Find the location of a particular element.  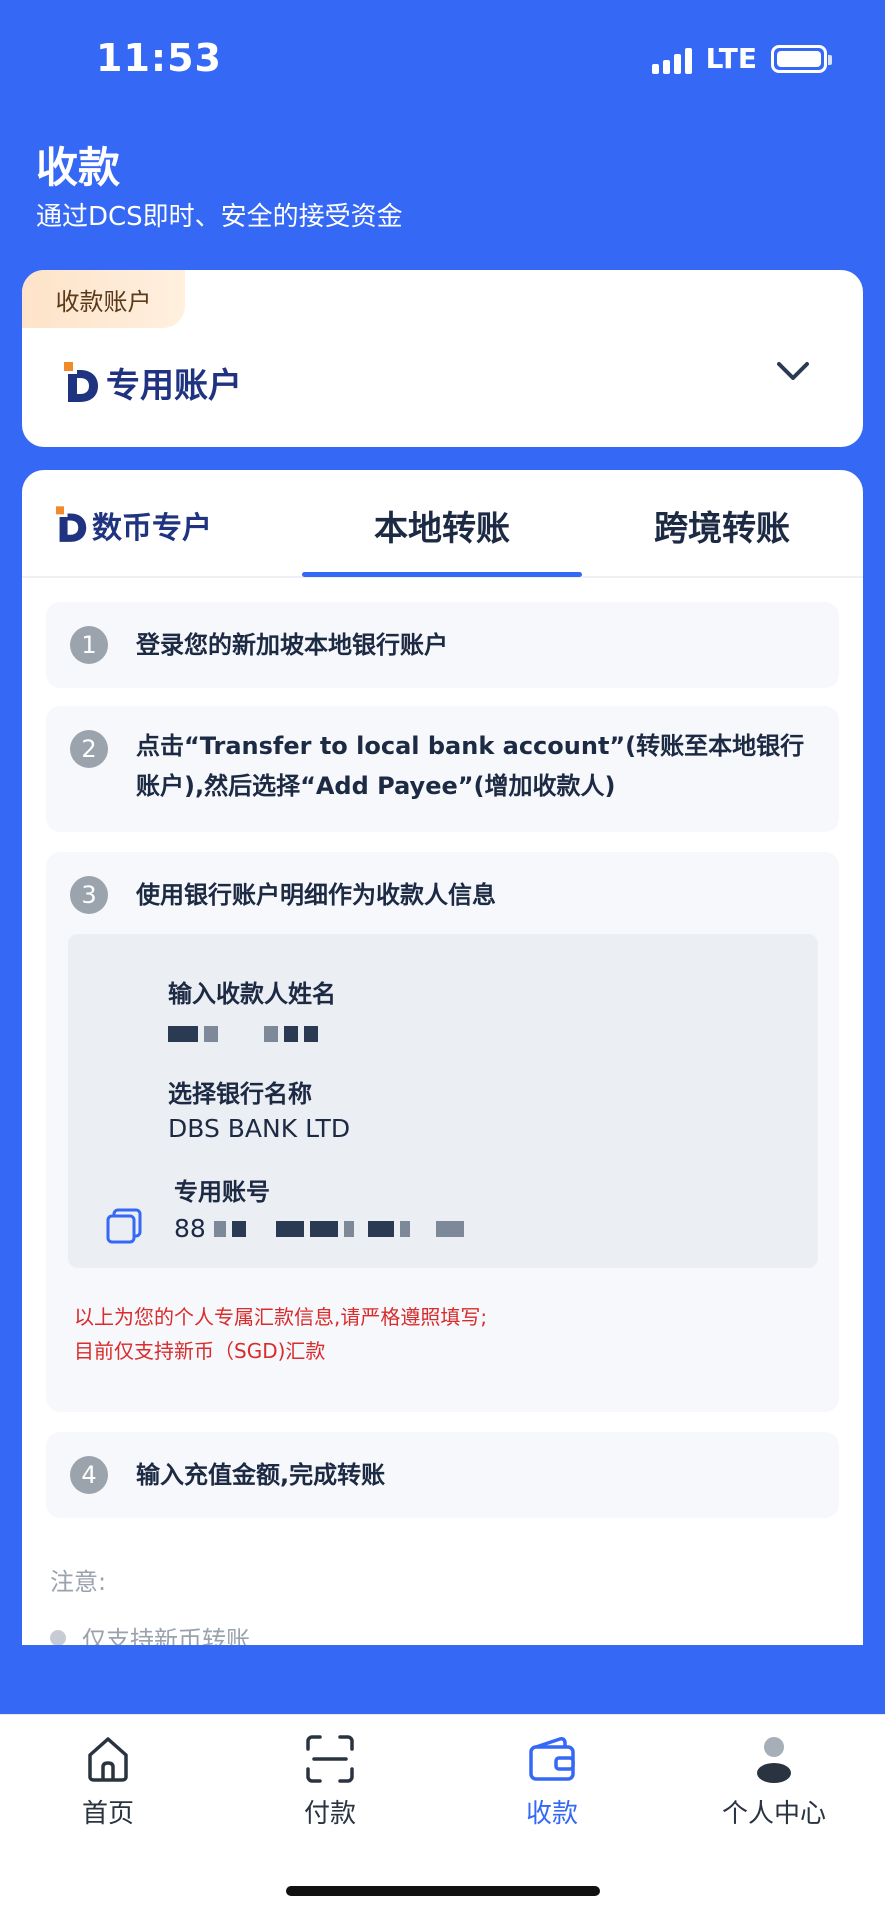

tab-cross-border-transfer: 跨境转账 is located at coordinates (722, 525).